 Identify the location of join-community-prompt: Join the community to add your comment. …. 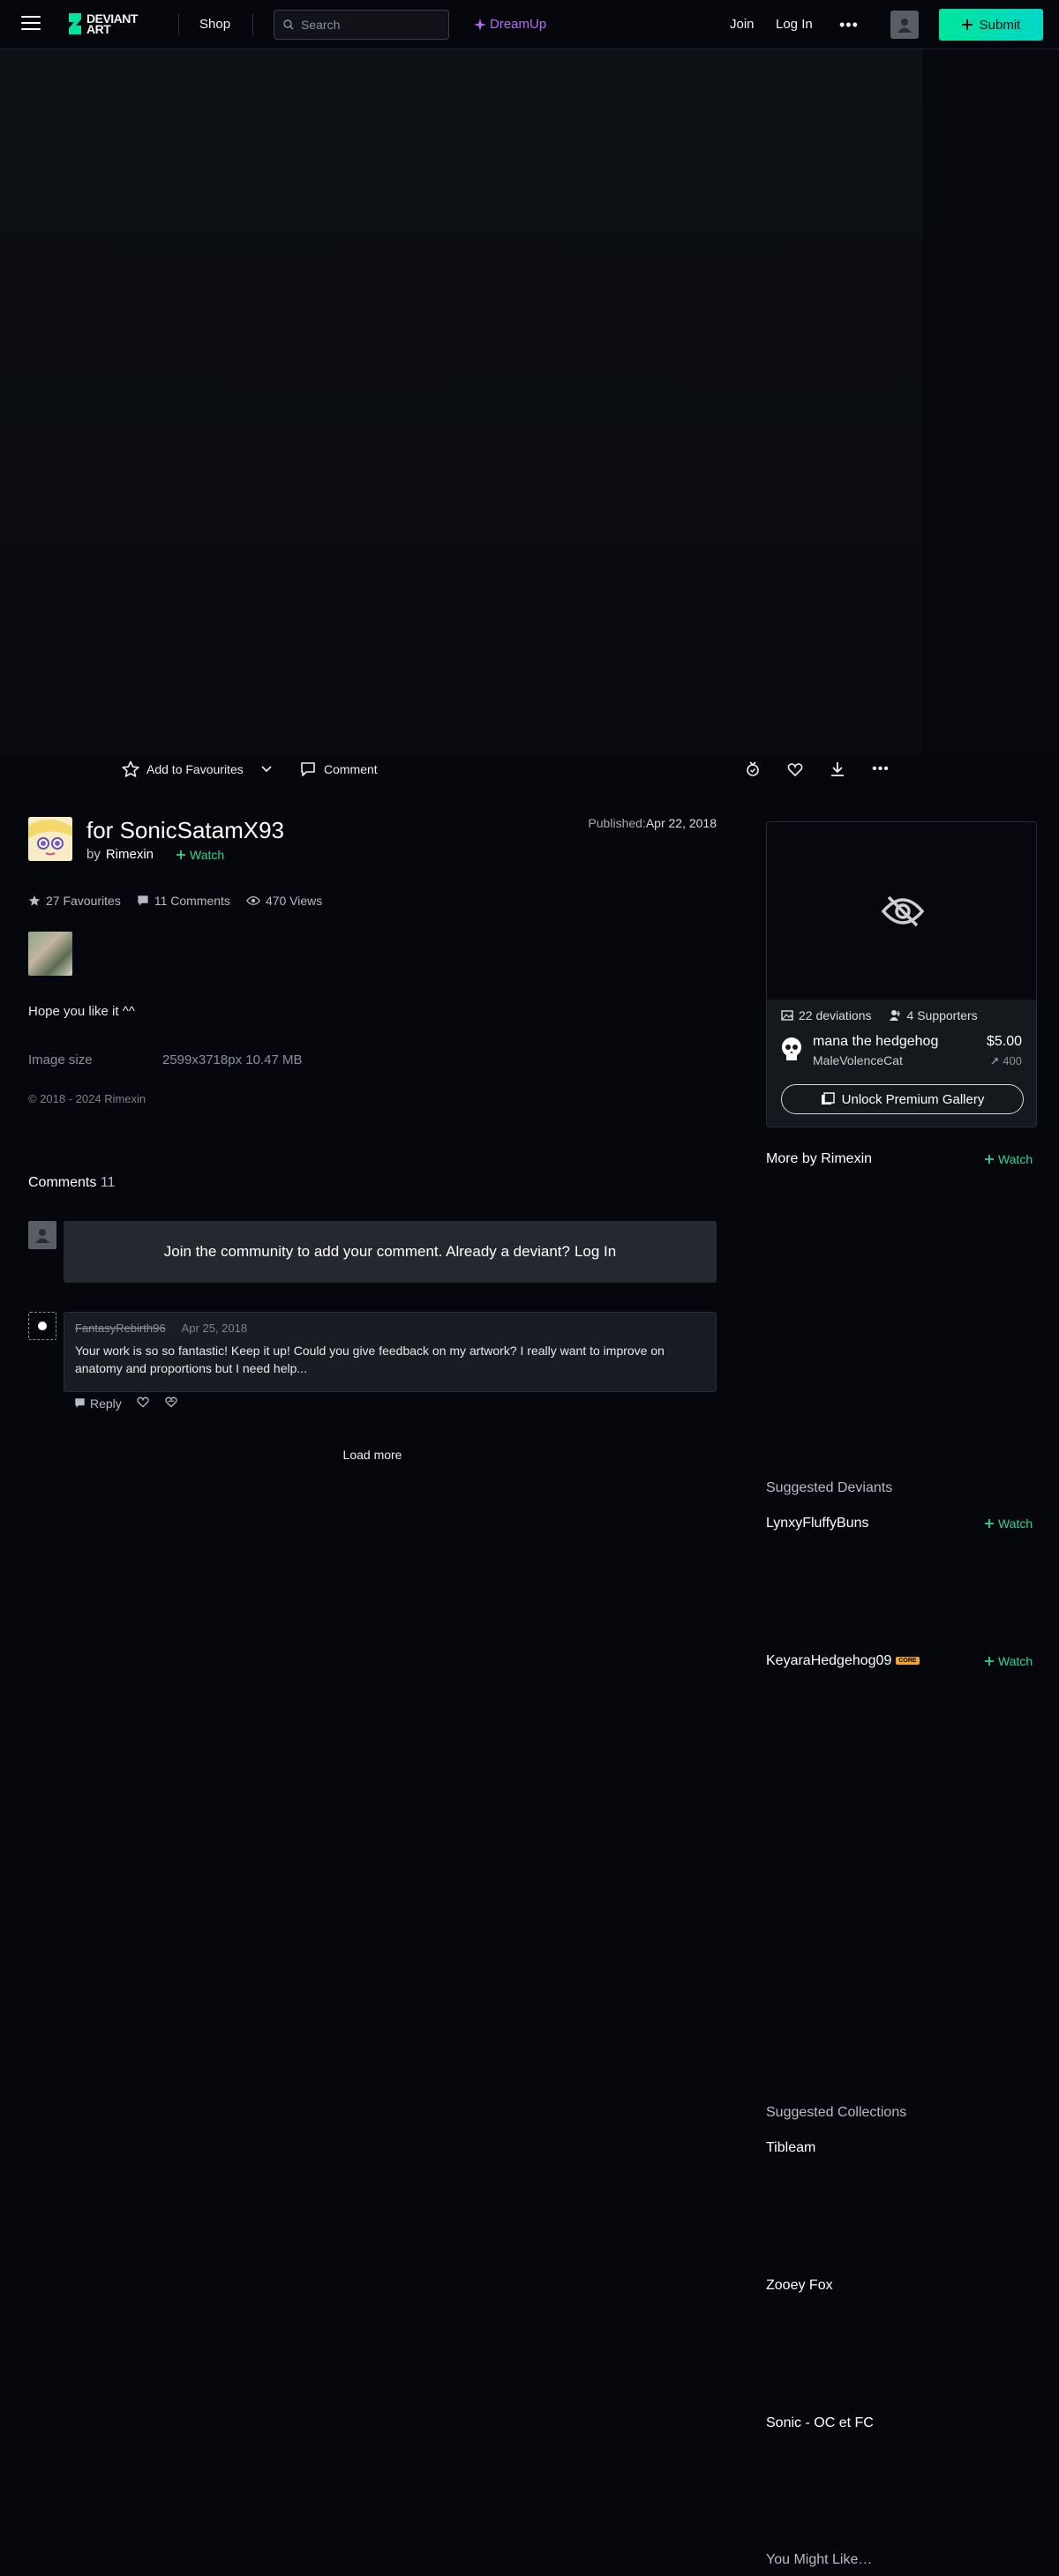
(390, 1252).